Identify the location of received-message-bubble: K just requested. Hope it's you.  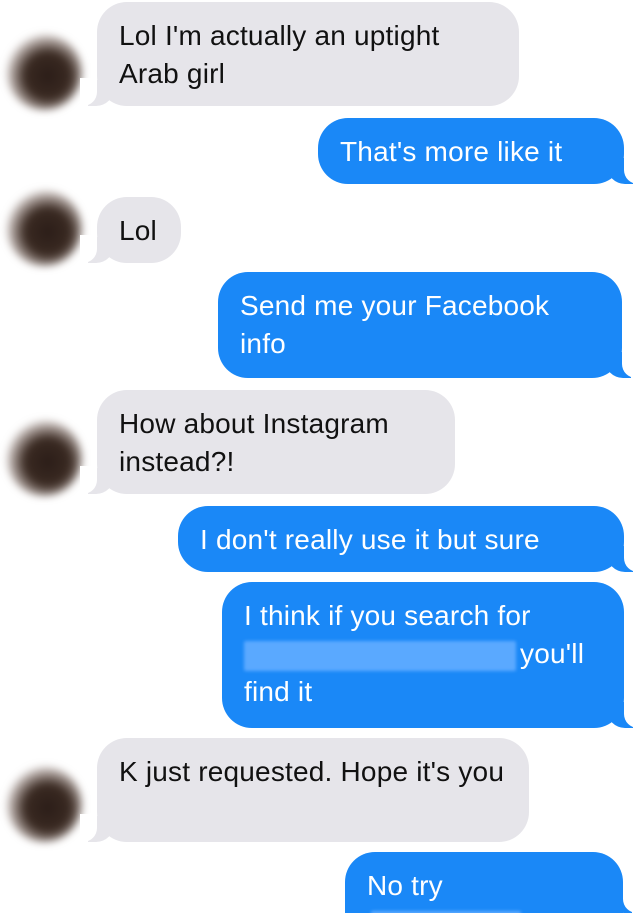
(304, 790).